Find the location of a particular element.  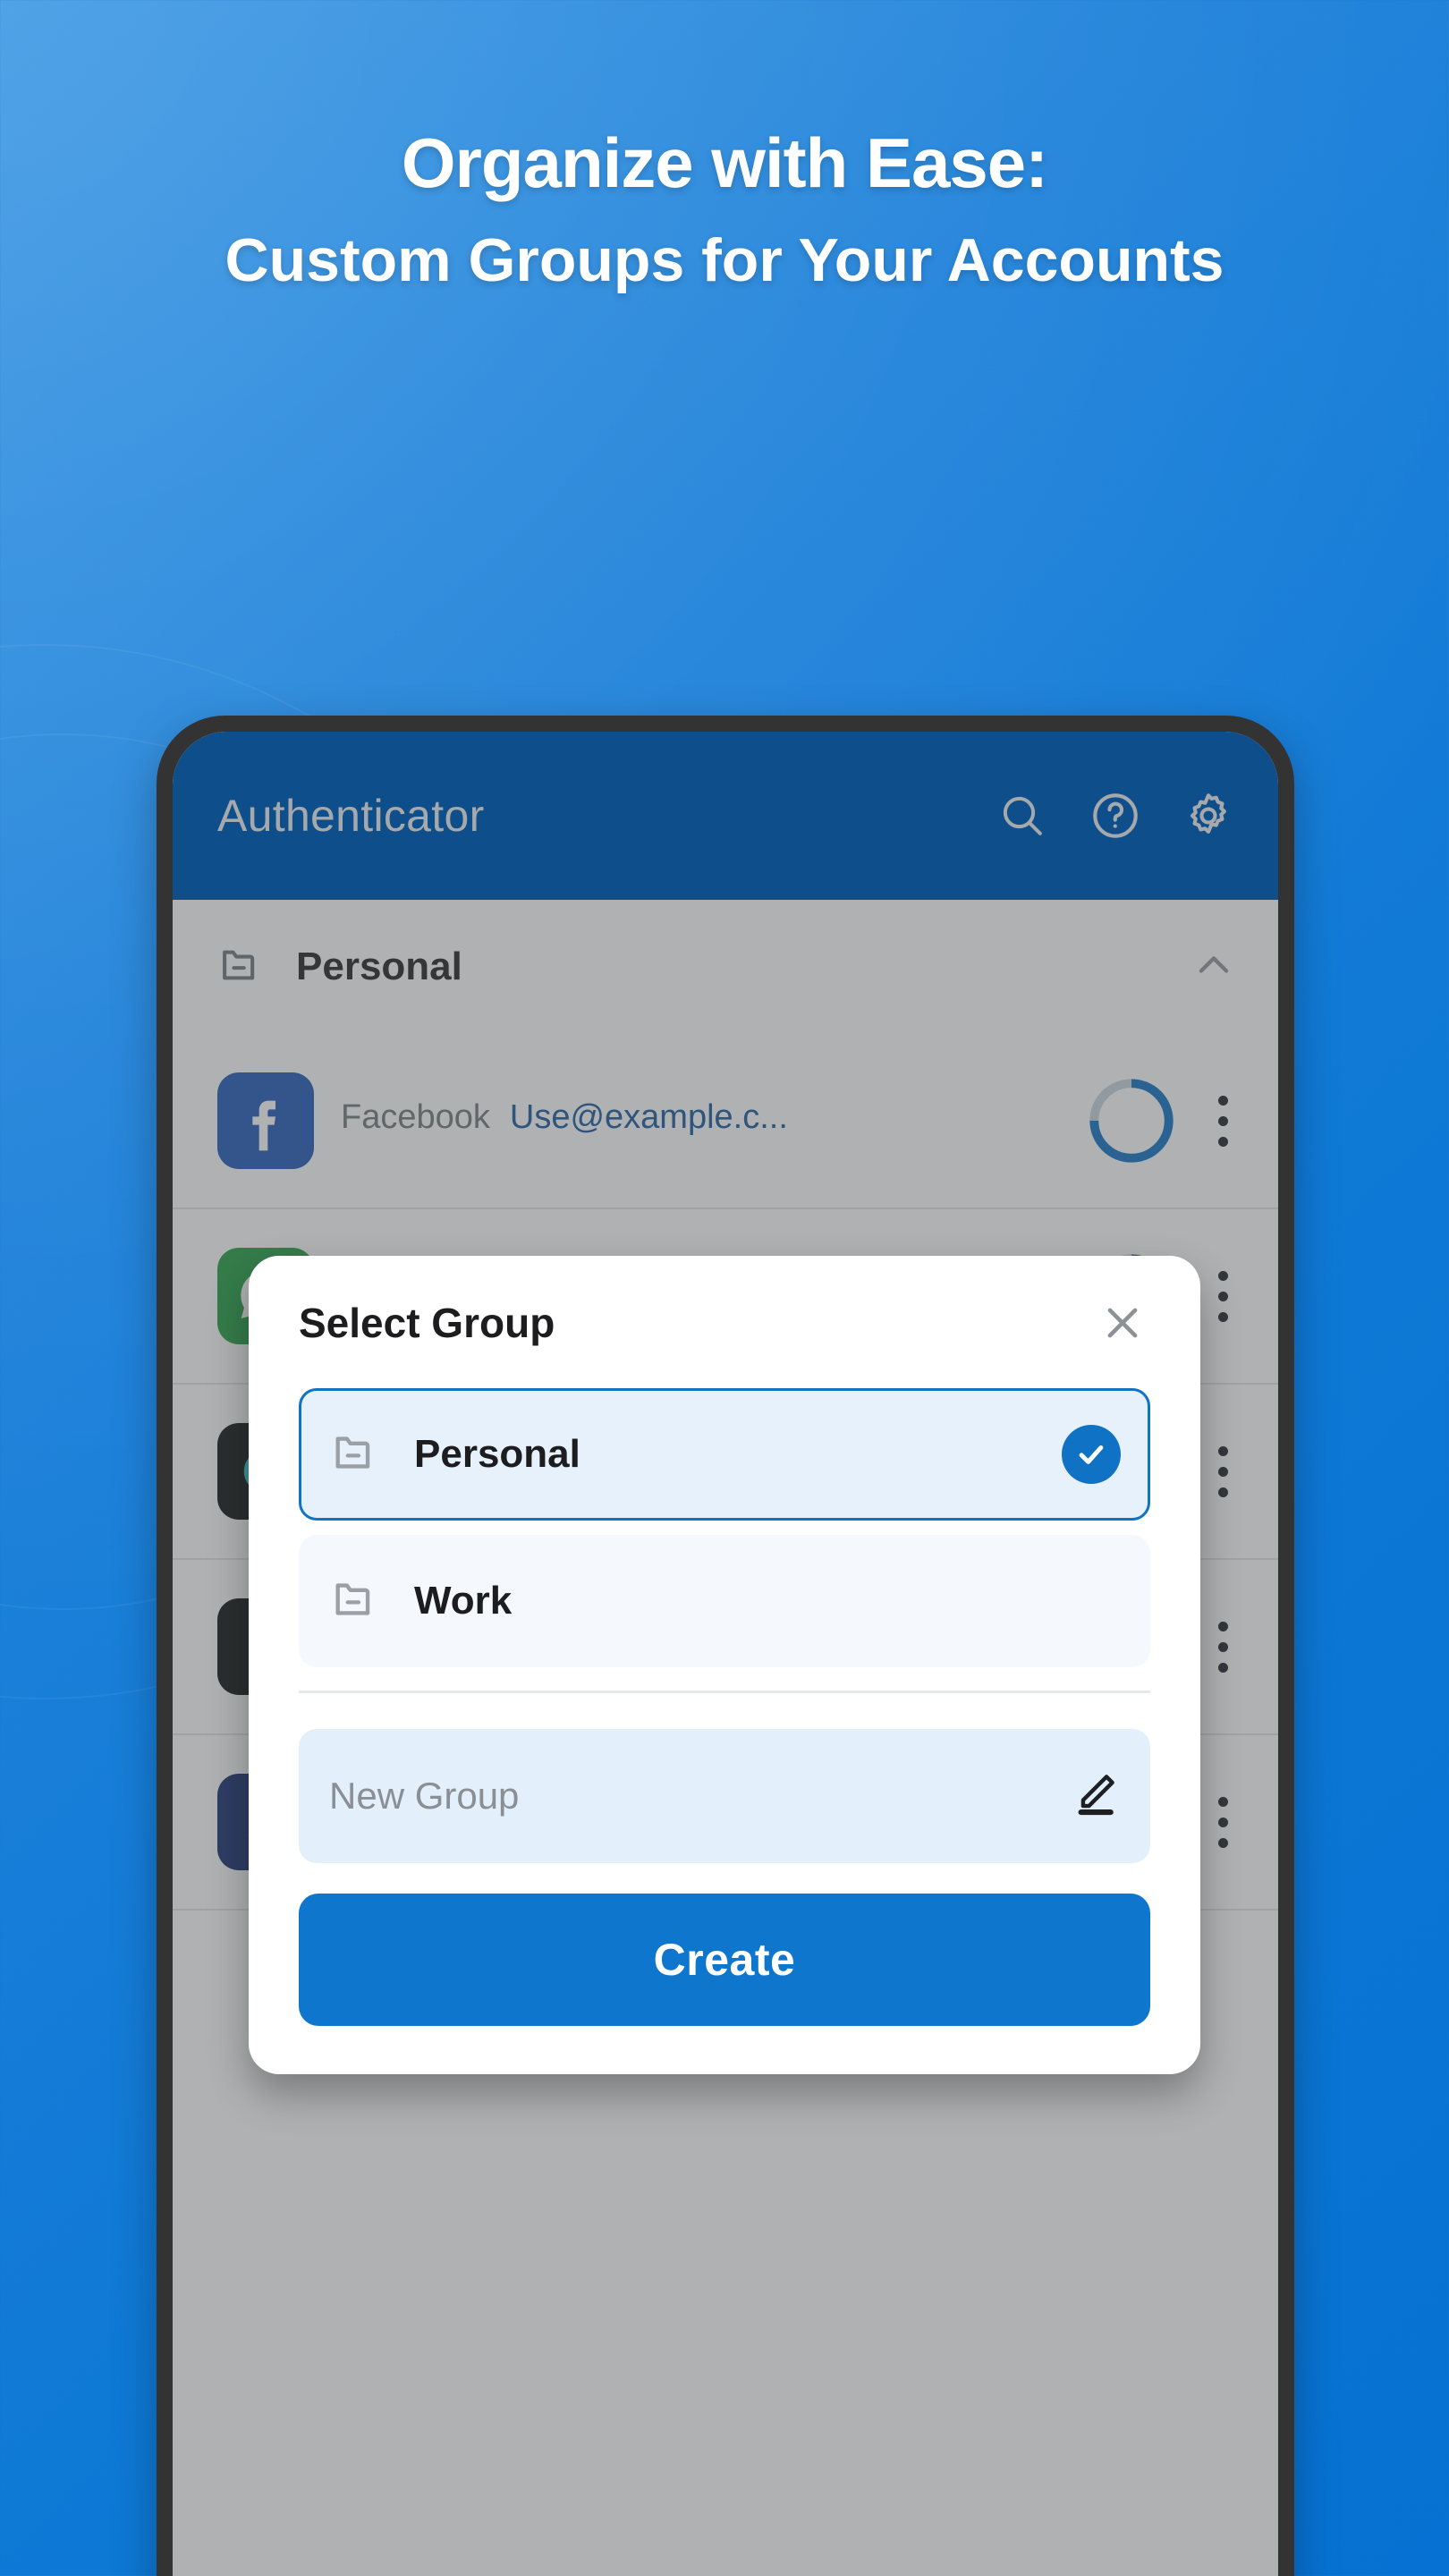

chevron-up-icon is located at coordinates (1214, 967).